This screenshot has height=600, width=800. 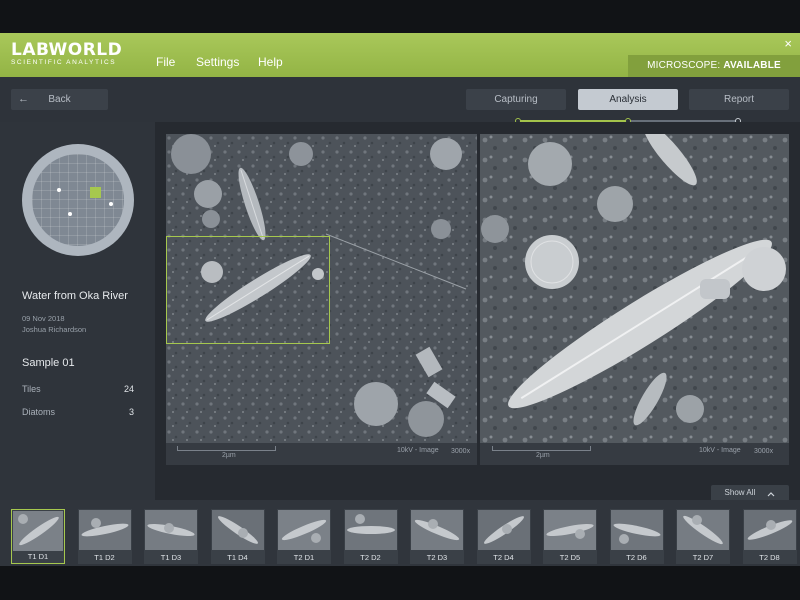 I want to click on thumbnail-item: T1 D2, so click(x=104, y=536).